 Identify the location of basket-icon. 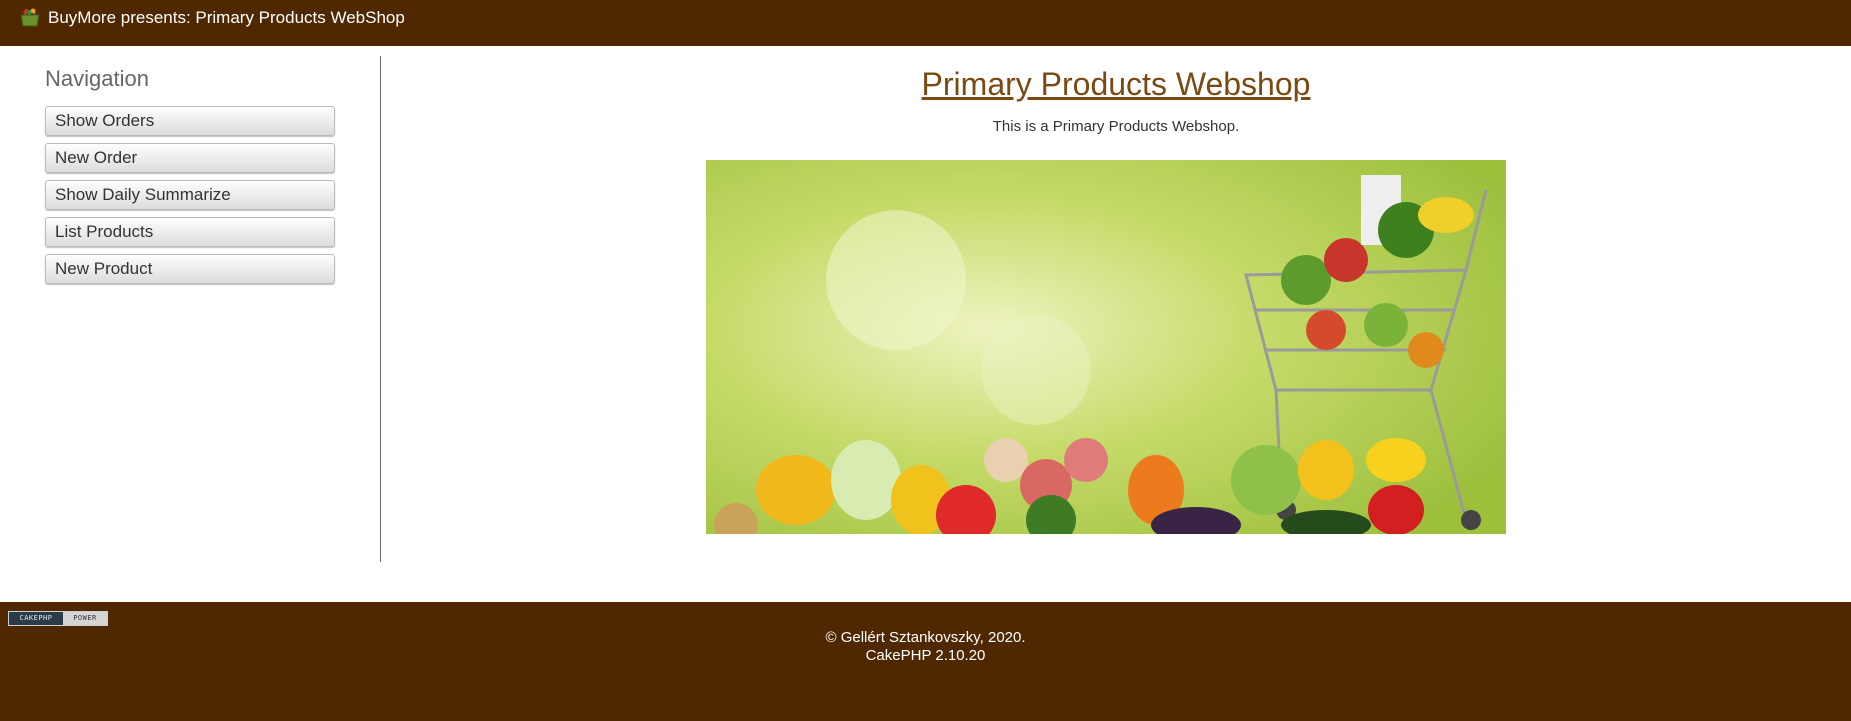
(30, 17).